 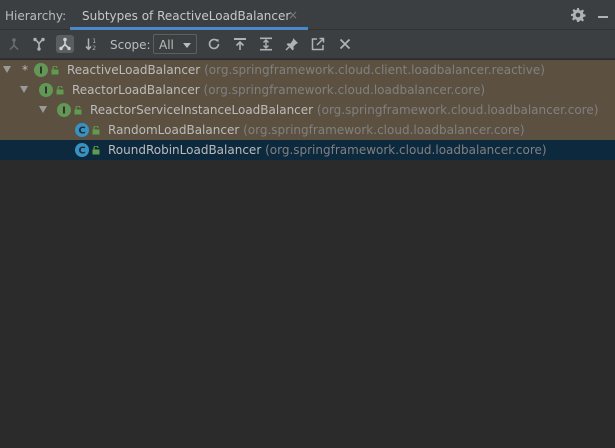 What do you see at coordinates (187, 45) in the screenshot?
I see `chevron-down-icon` at bounding box center [187, 45].